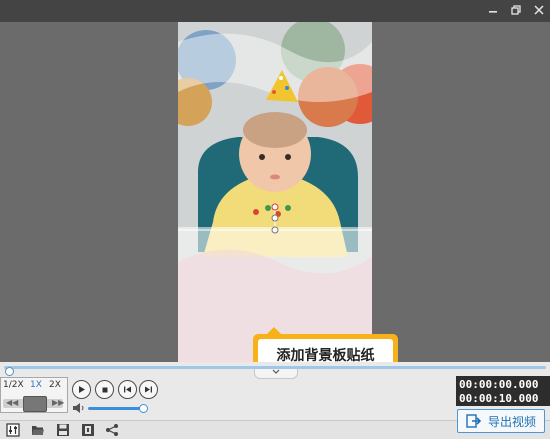  I want to click on share-icon, so click(112, 430).